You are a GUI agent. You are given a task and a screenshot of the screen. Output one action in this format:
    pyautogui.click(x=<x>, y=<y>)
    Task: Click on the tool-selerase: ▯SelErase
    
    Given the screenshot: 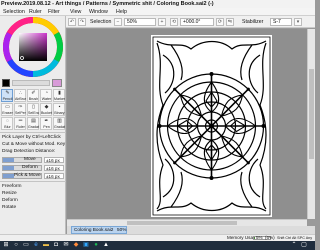 What is the action you would take?
    pyautogui.click(x=33, y=109)
    